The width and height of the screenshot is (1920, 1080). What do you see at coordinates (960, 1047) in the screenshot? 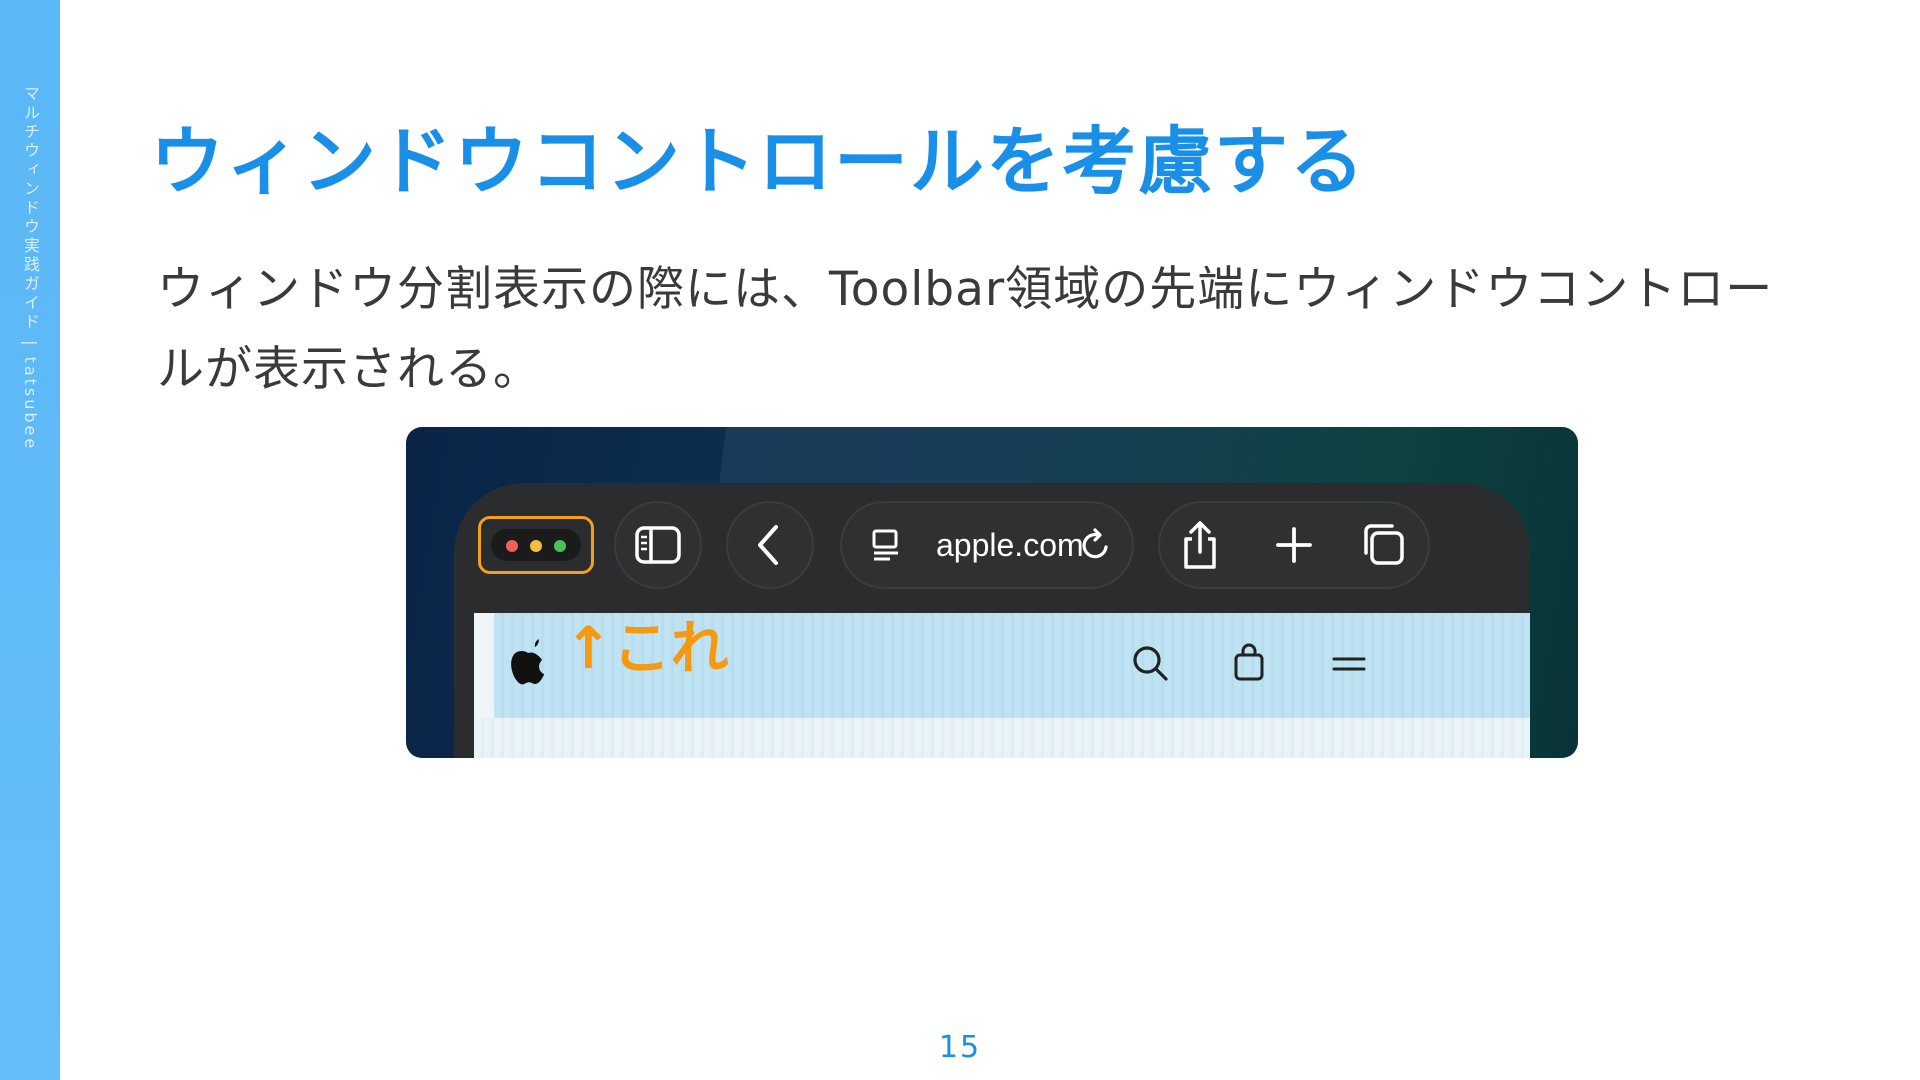
I see `page-number: 15` at bounding box center [960, 1047].